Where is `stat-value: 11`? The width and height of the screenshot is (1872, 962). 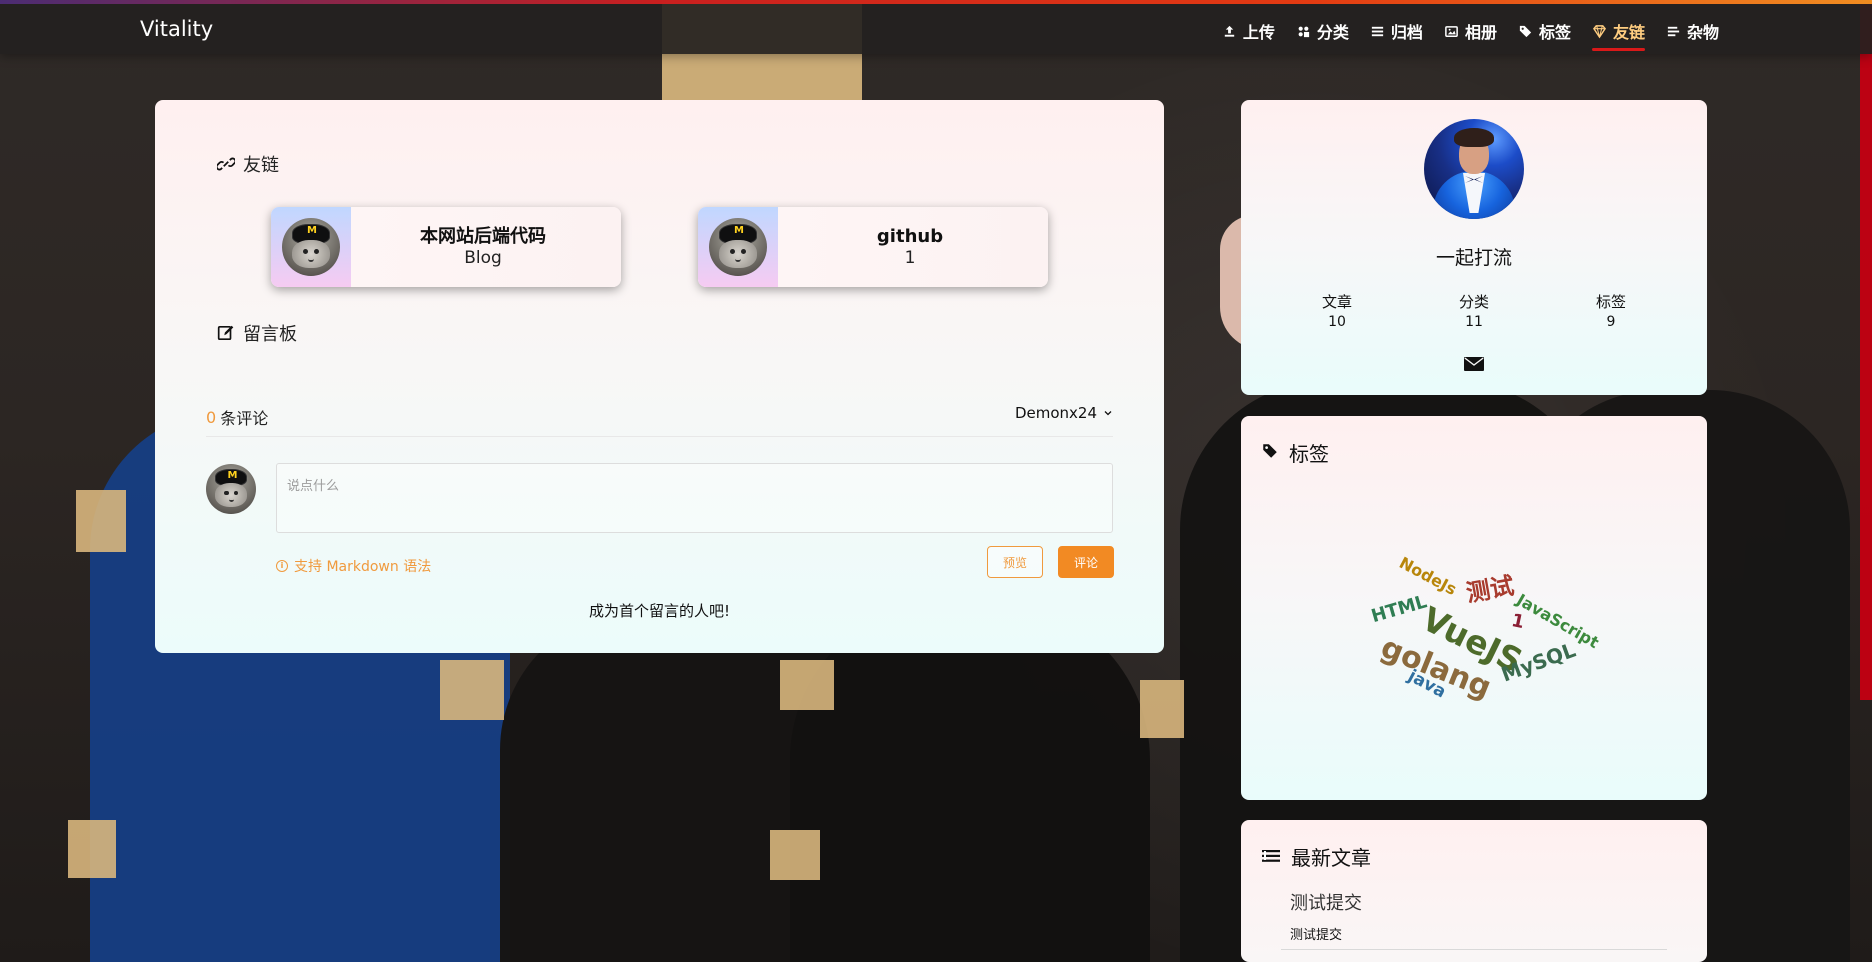
stat-value: 11 is located at coordinates (1474, 322).